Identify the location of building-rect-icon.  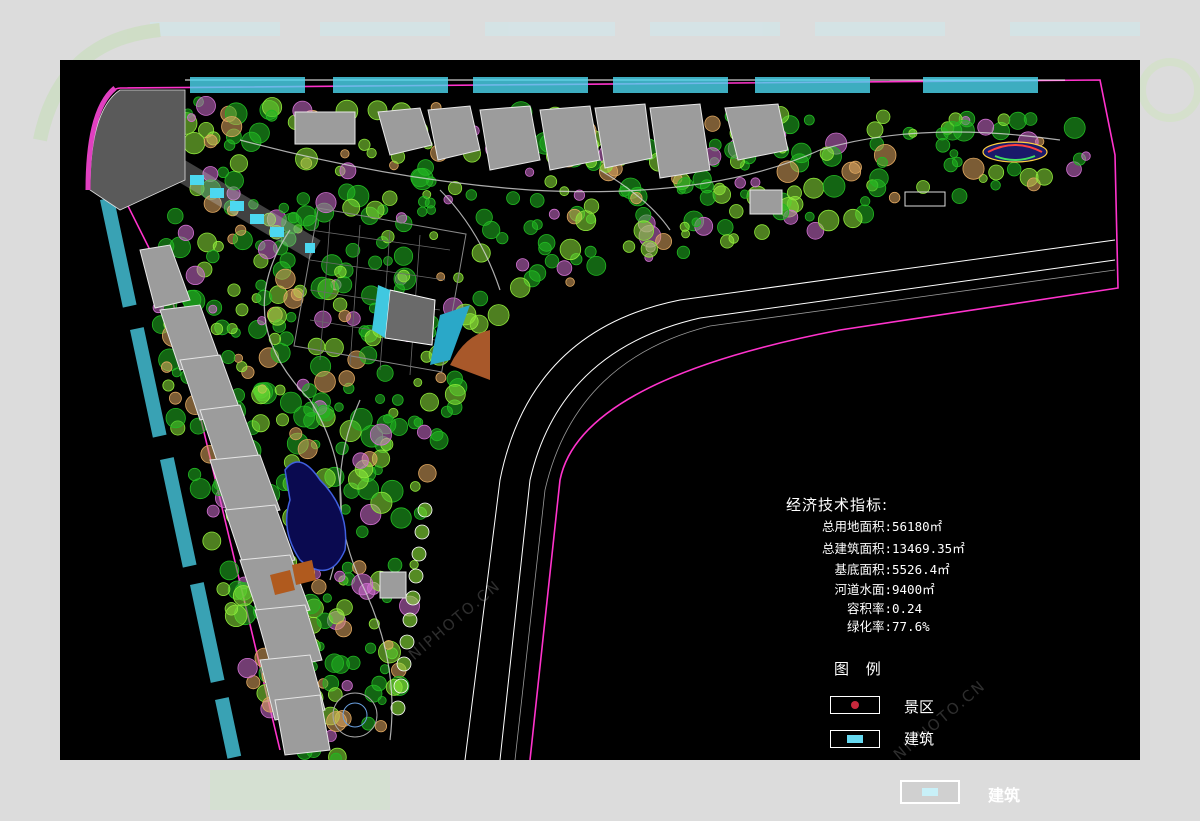
(930, 792).